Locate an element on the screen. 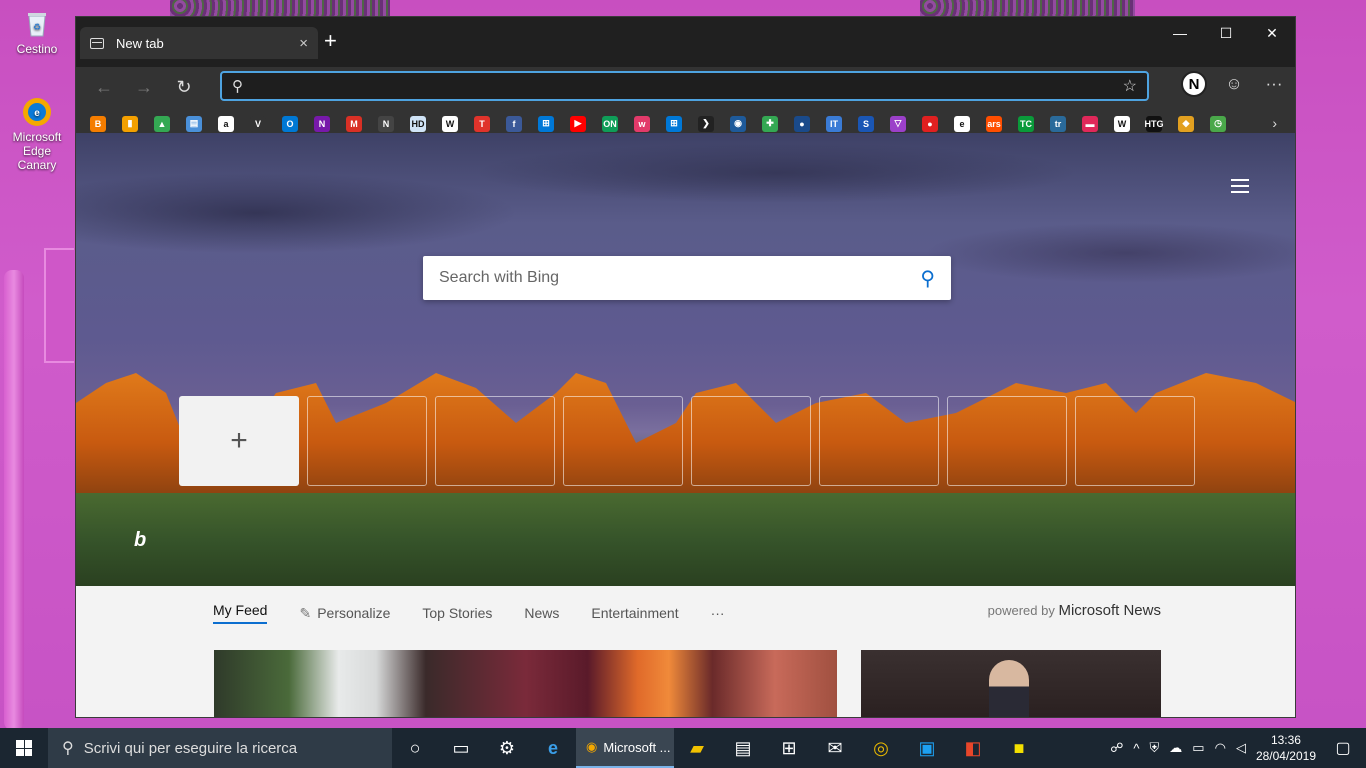 This screenshot has width=1366, height=768. edge-icon: e is located at coordinates (553, 748).